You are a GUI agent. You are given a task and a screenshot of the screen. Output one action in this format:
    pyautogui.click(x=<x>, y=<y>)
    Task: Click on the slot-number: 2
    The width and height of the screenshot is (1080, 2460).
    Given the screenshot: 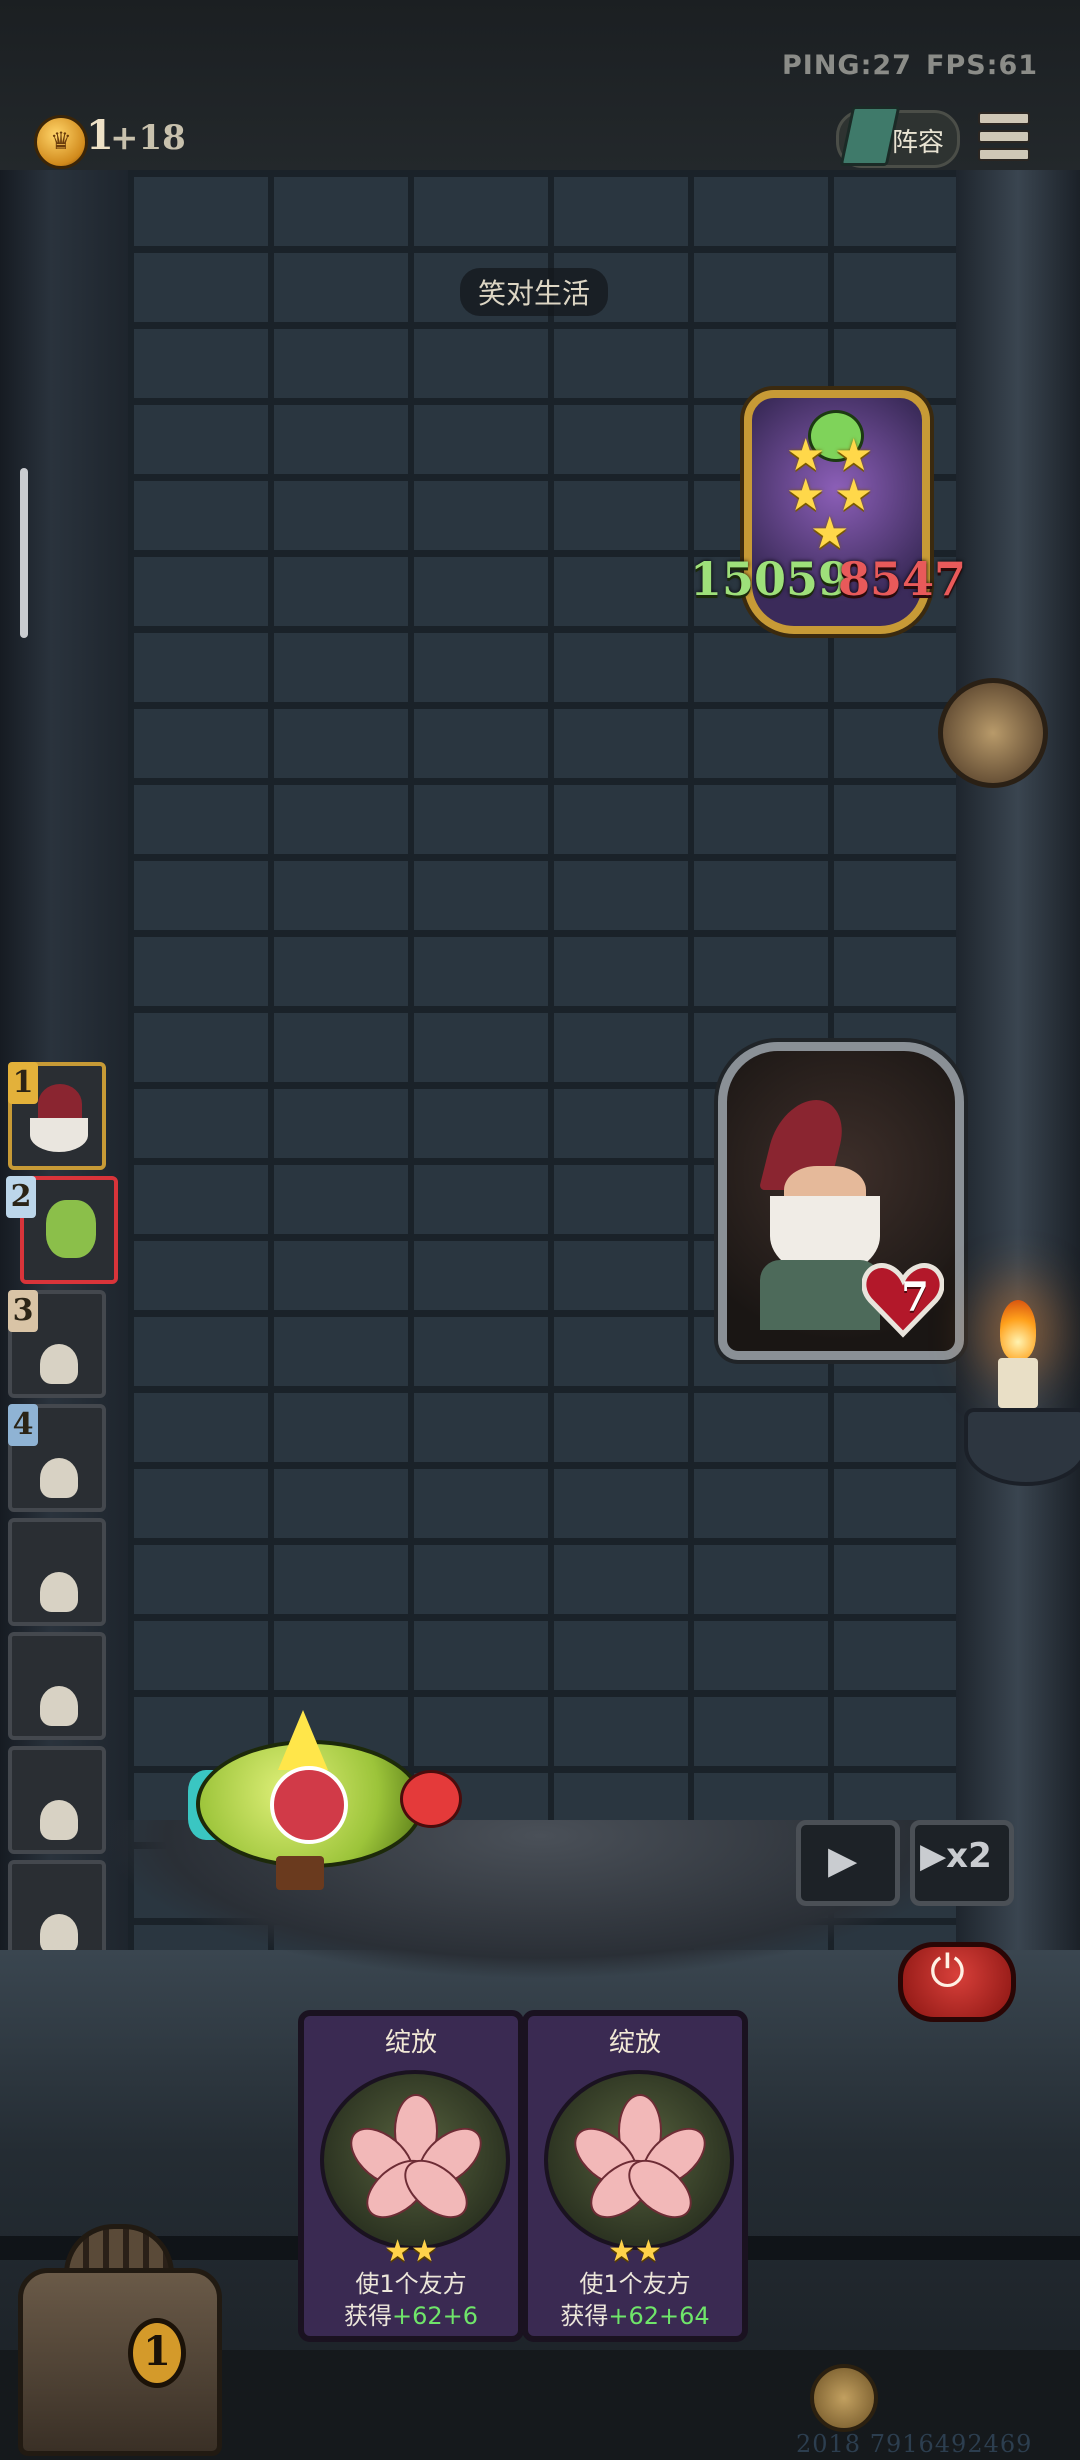 What is the action you would take?
    pyautogui.click(x=21, y=1197)
    